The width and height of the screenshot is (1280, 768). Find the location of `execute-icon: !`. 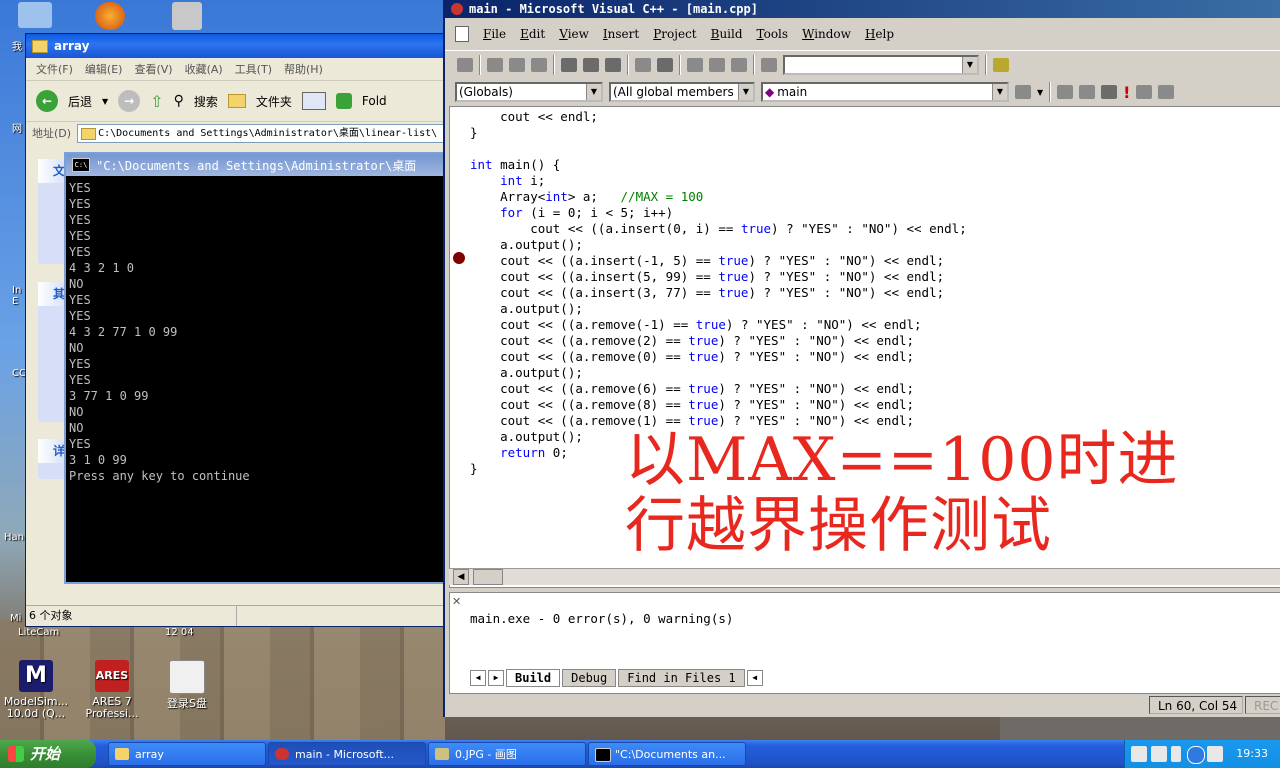

execute-icon: ! is located at coordinates (1126, 92).